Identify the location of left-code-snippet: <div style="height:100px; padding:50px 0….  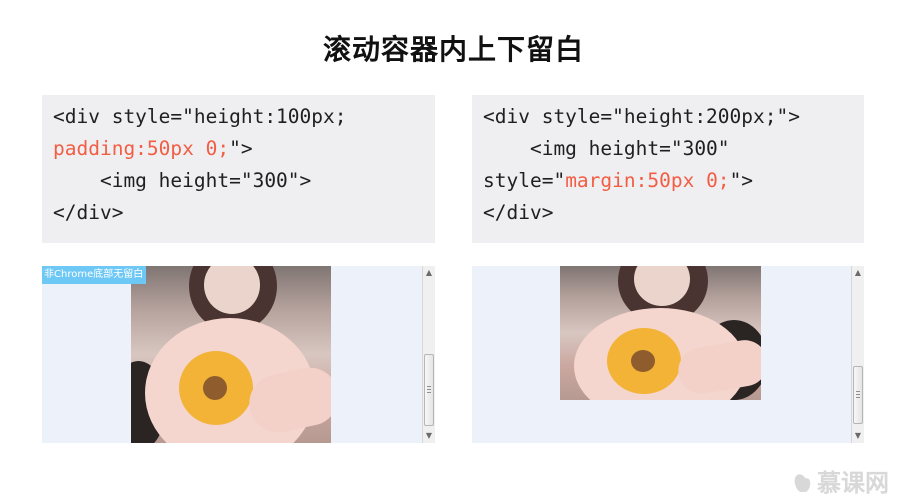
(238, 169).